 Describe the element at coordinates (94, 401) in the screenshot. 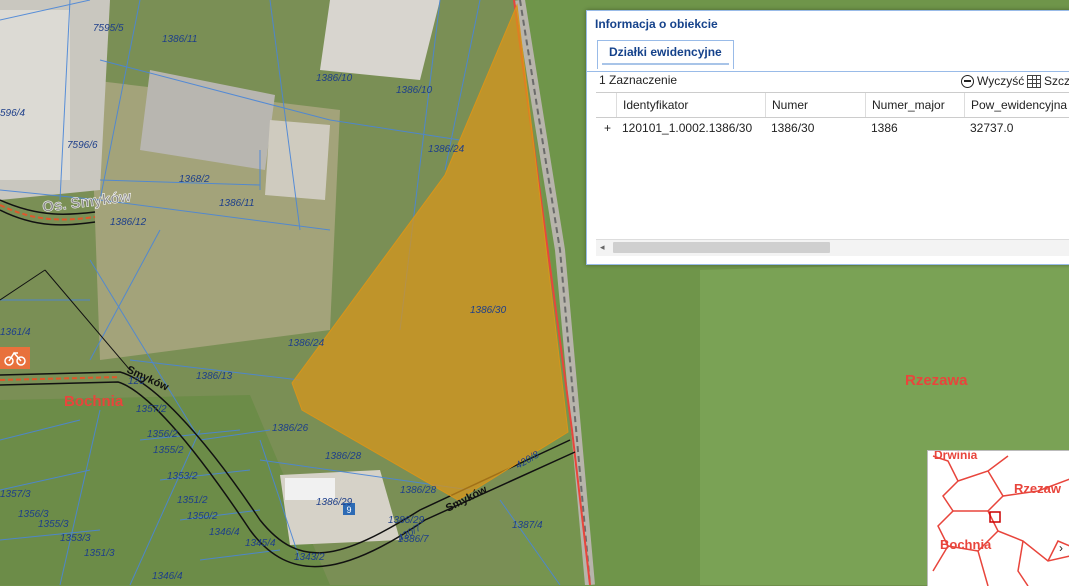

I see `place-bochnia: Bochnia` at that location.